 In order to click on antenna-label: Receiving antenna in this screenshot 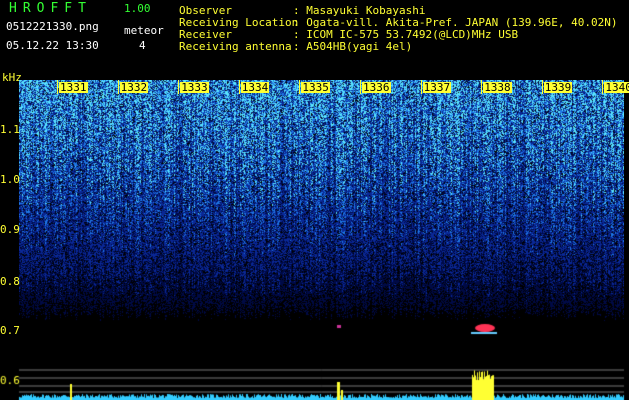, I will do `click(235, 46)`.